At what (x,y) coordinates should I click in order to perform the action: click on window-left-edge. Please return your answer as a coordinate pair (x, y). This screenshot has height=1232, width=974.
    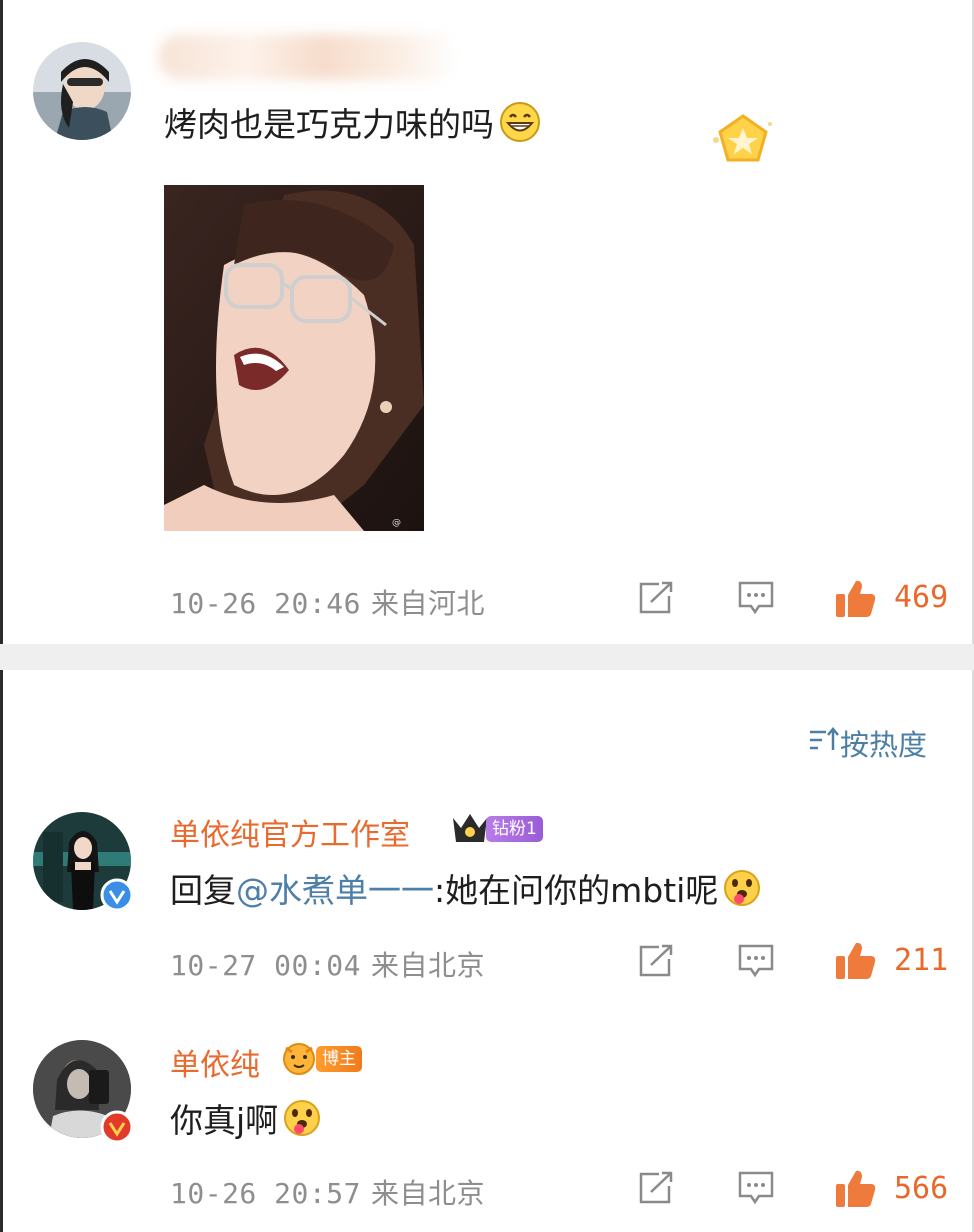
    Looking at the image, I should click on (1, 616).